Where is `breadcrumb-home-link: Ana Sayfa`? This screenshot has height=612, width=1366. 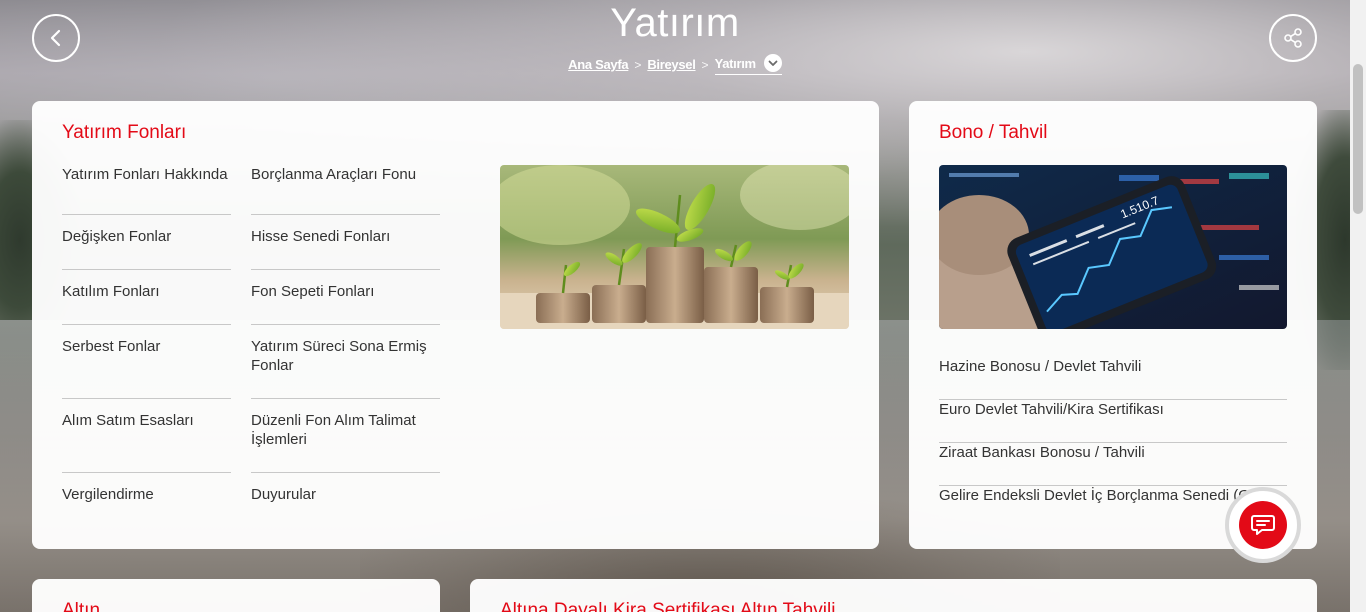
breadcrumb-home-link: Ana Sayfa is located at coordinates (598, 64).